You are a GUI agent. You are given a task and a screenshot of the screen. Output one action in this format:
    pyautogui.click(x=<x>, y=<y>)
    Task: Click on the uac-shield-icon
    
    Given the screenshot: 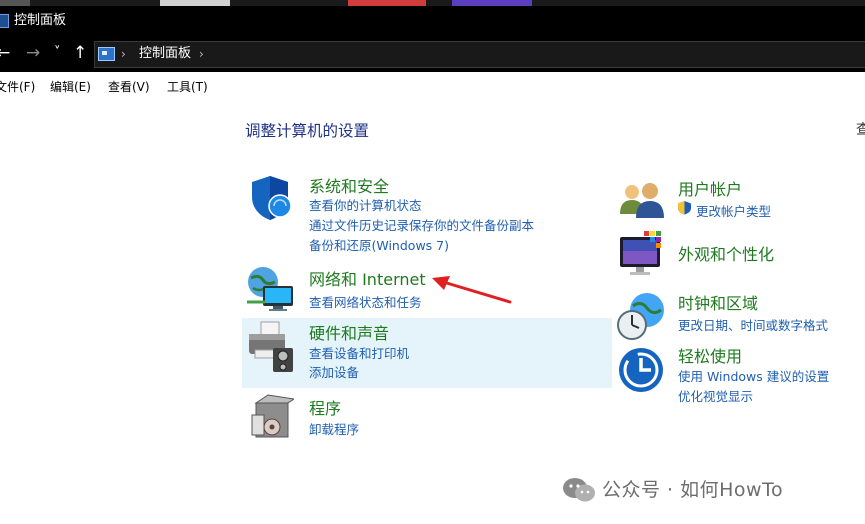 What is the action you would take?
    pyautogui.click(x=684, y=208)
    